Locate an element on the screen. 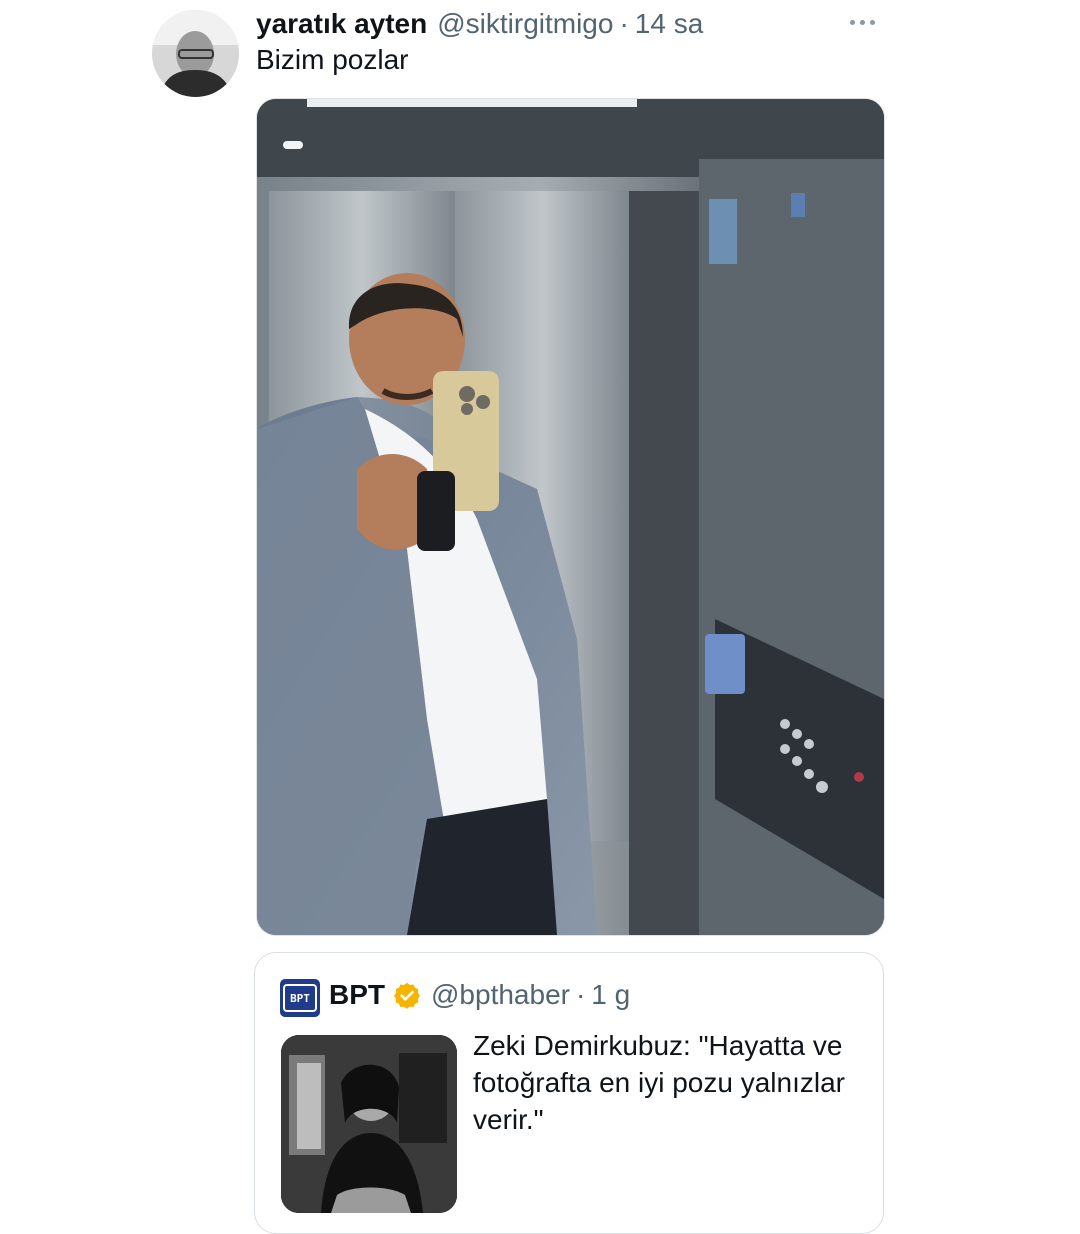  display-name: yaratık ayten is located at coordinates (341, 24).